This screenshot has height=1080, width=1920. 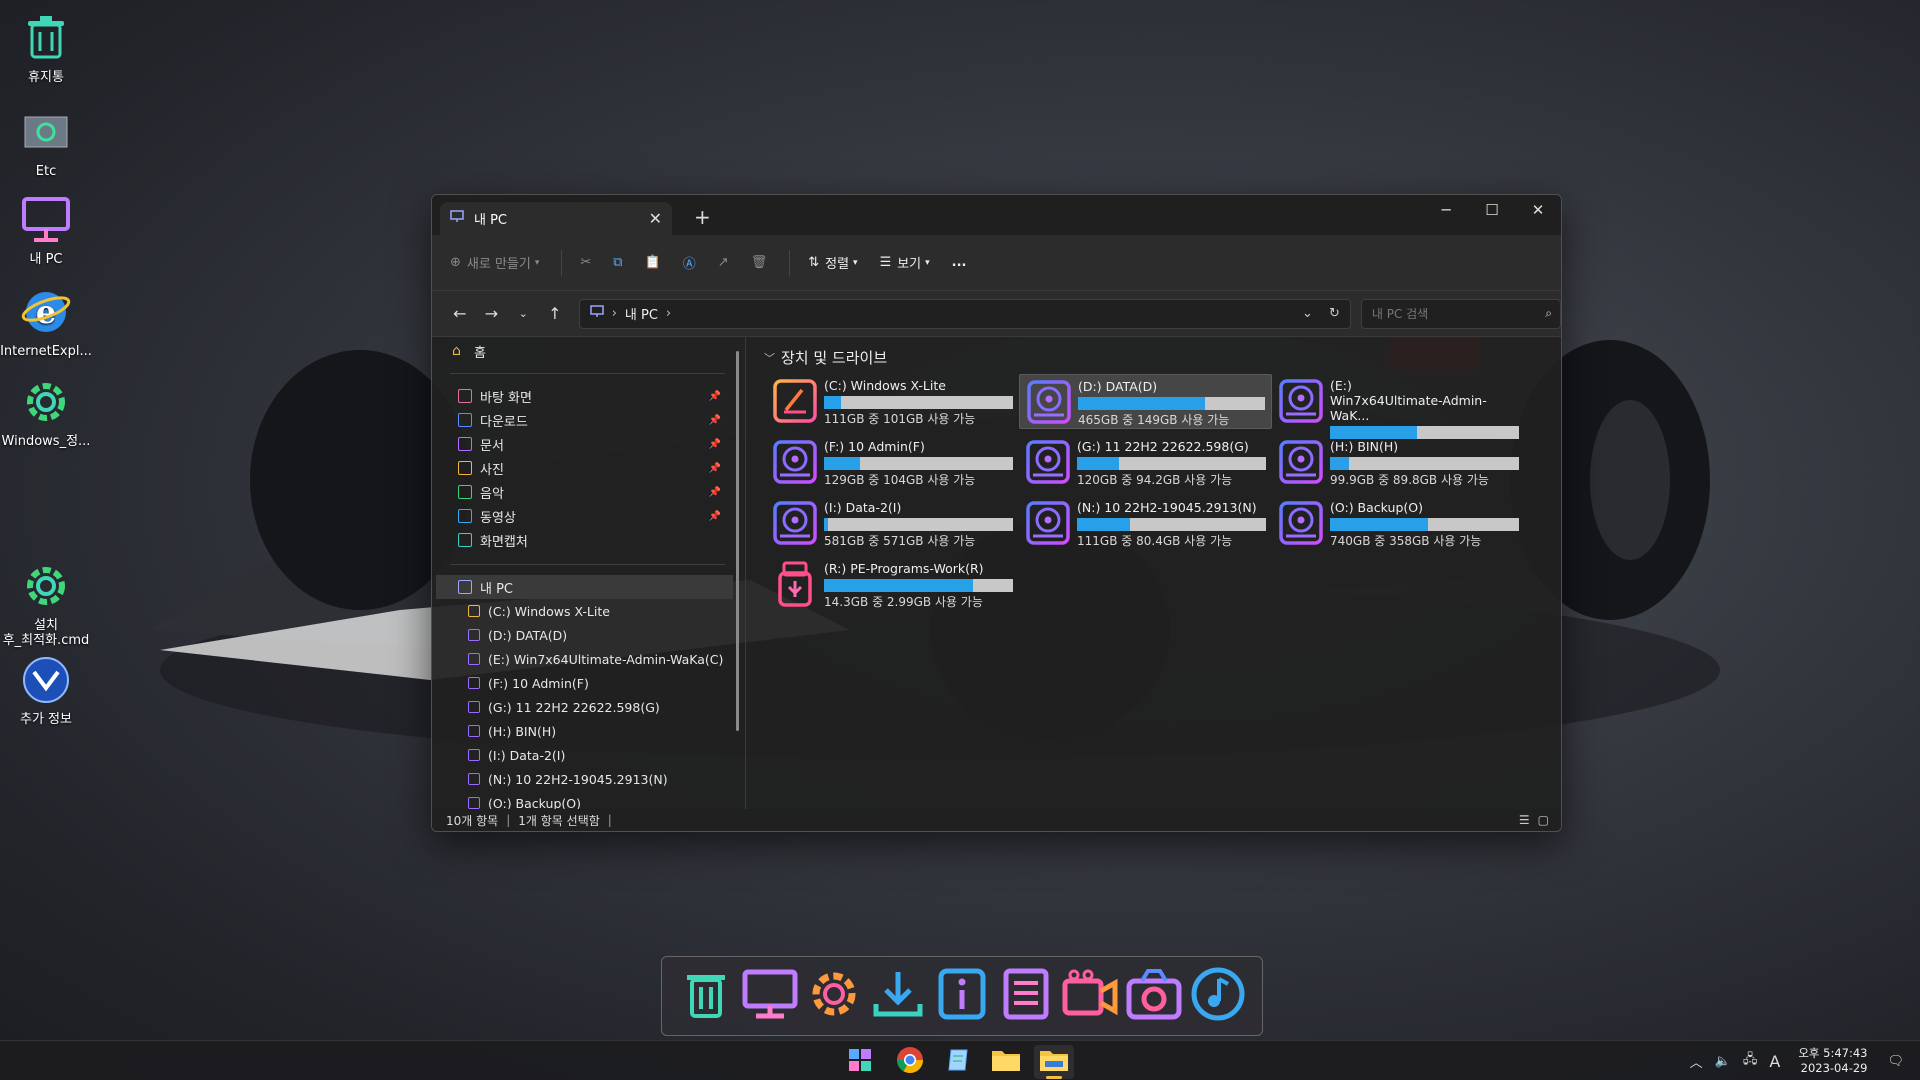 I want to click on nav-item-drive: (F:) 10 Admin(F), so click(x=588, y=683).